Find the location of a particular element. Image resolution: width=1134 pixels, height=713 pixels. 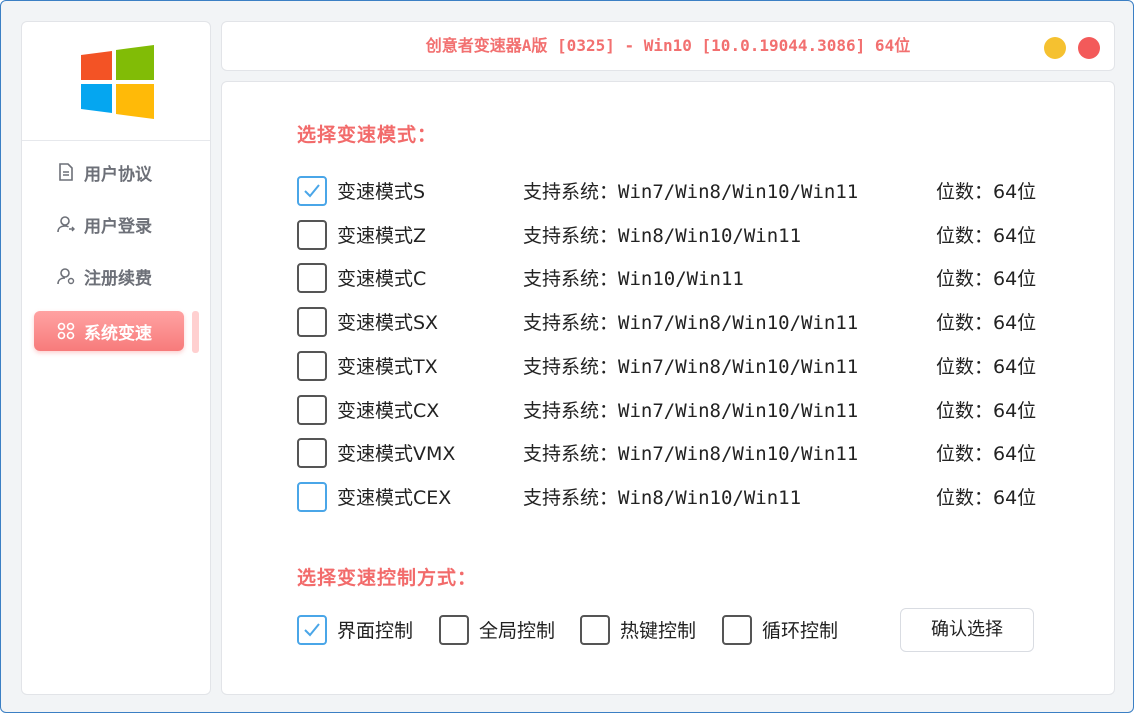

control-label: 热键控制 is located at coordinates (658, 631).